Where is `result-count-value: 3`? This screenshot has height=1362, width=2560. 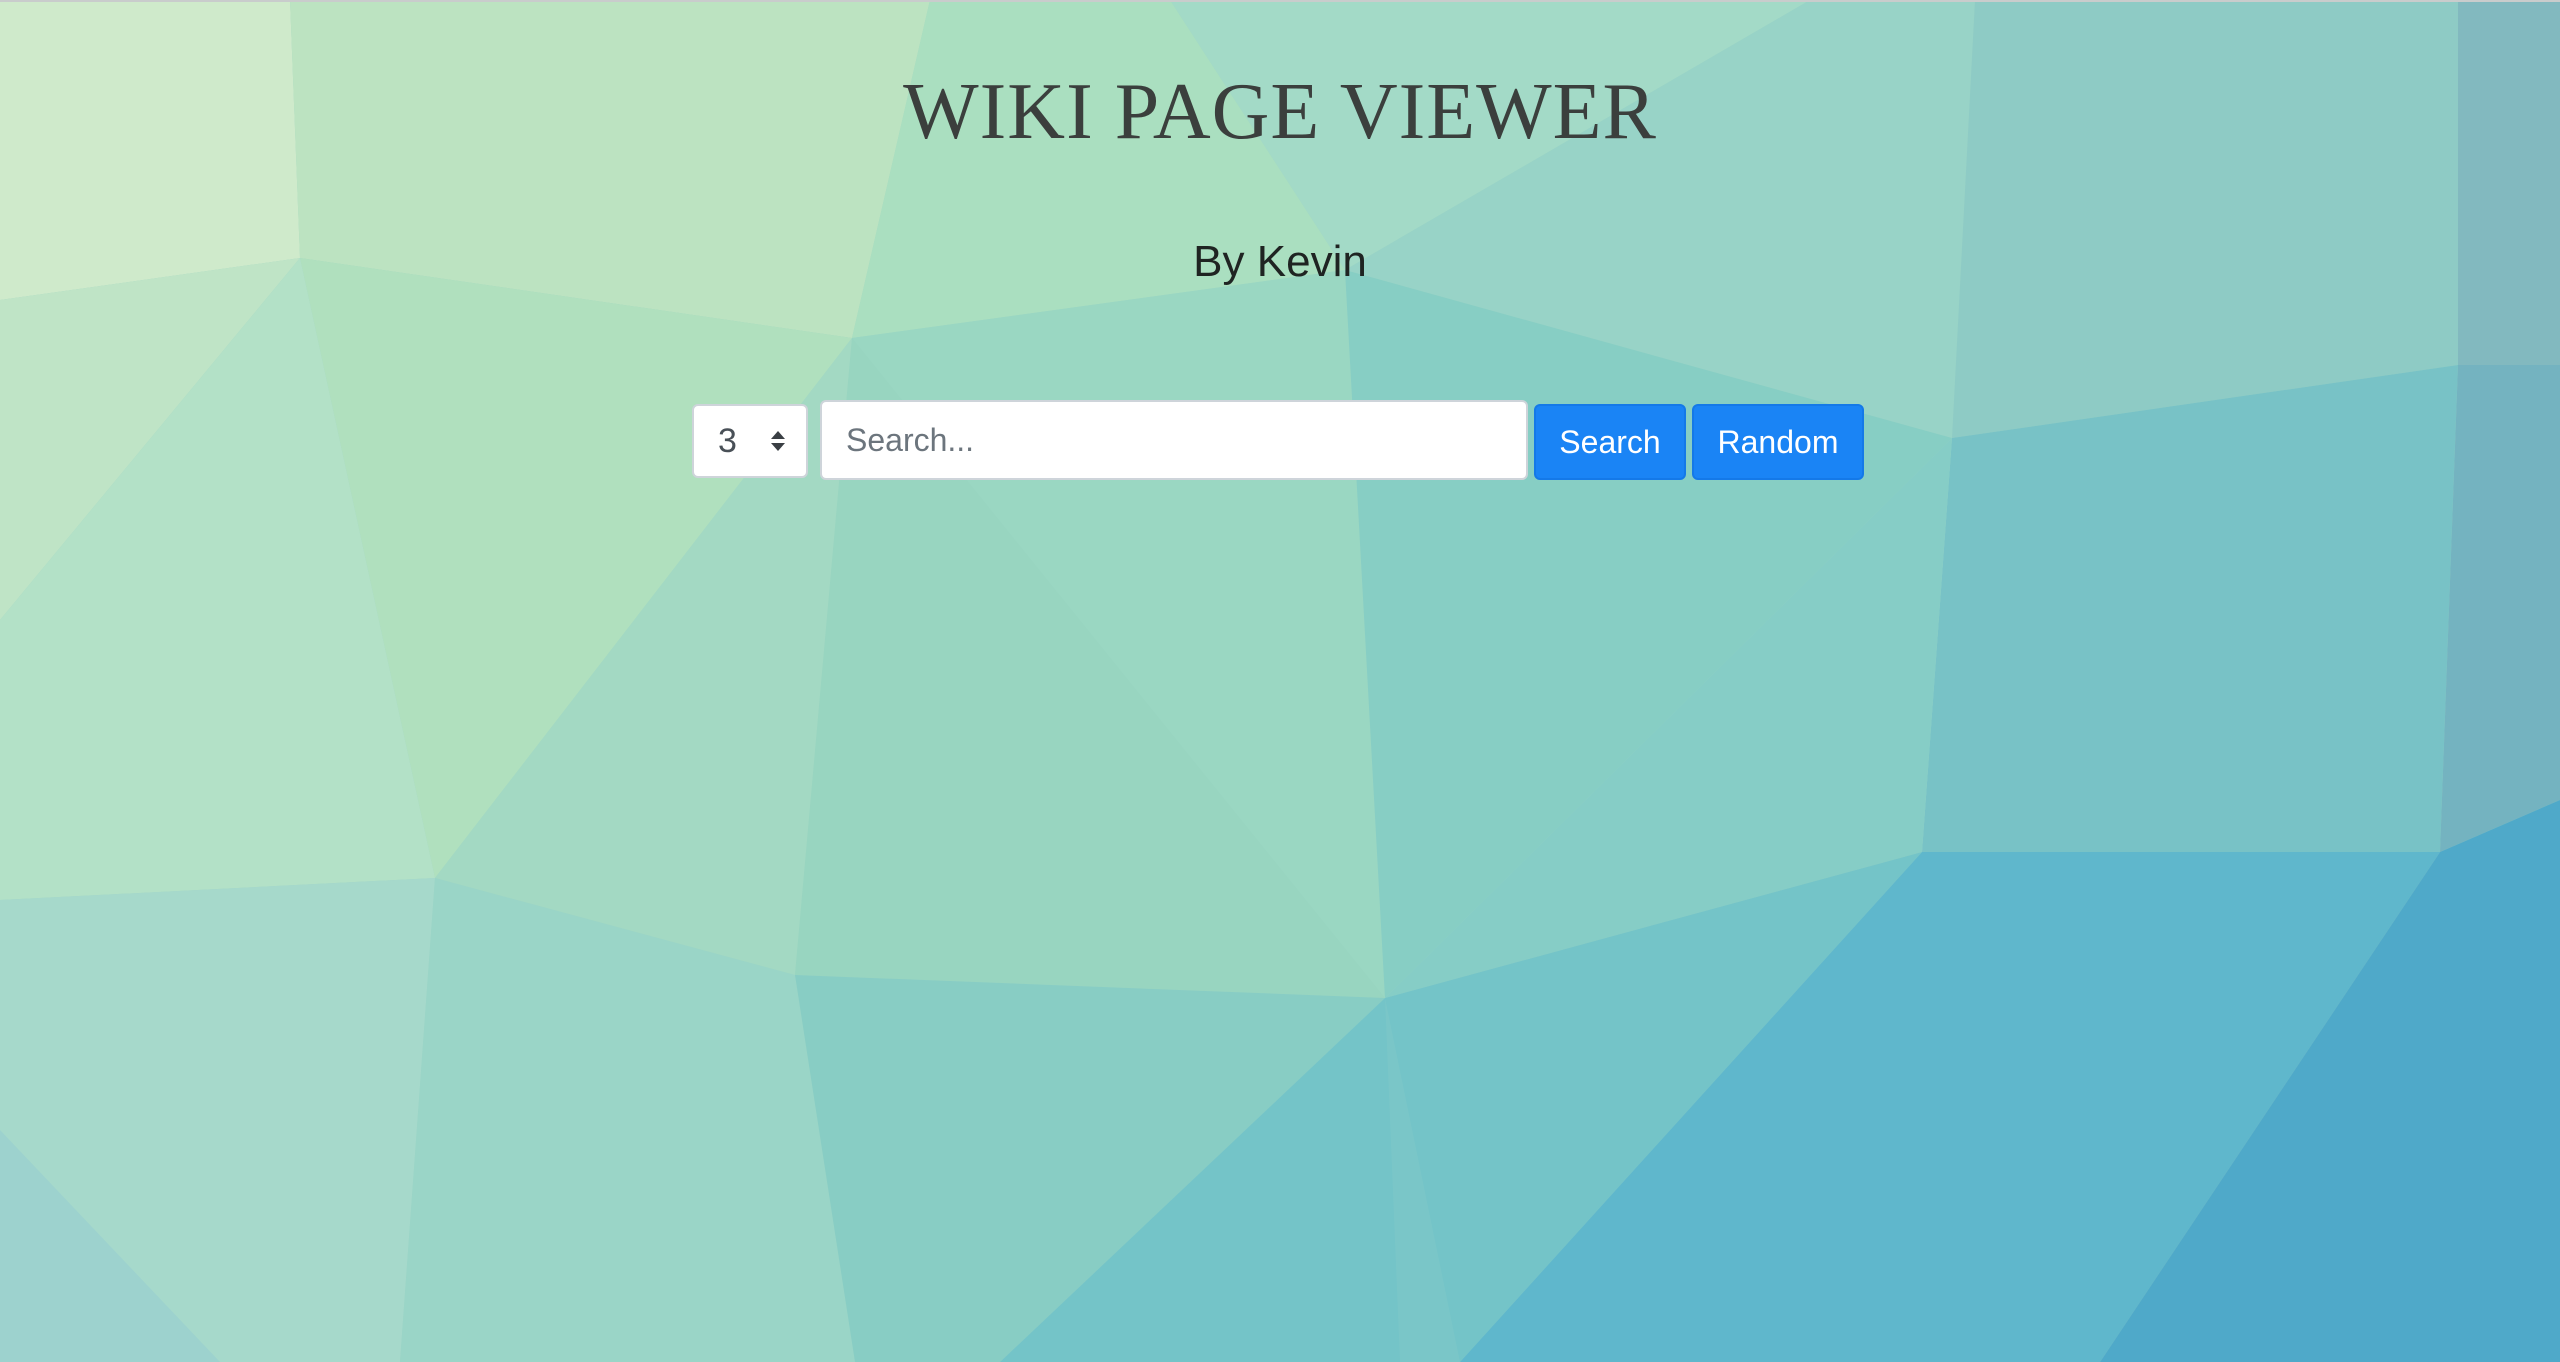 result-count-value: 3 is located at coordinates (727, 441).